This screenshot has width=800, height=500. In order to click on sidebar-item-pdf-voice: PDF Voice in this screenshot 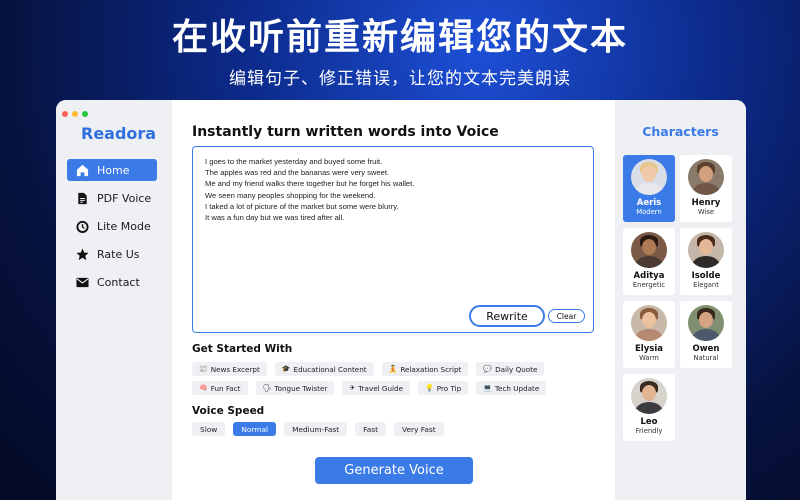, I will do `click(112, 198)`.